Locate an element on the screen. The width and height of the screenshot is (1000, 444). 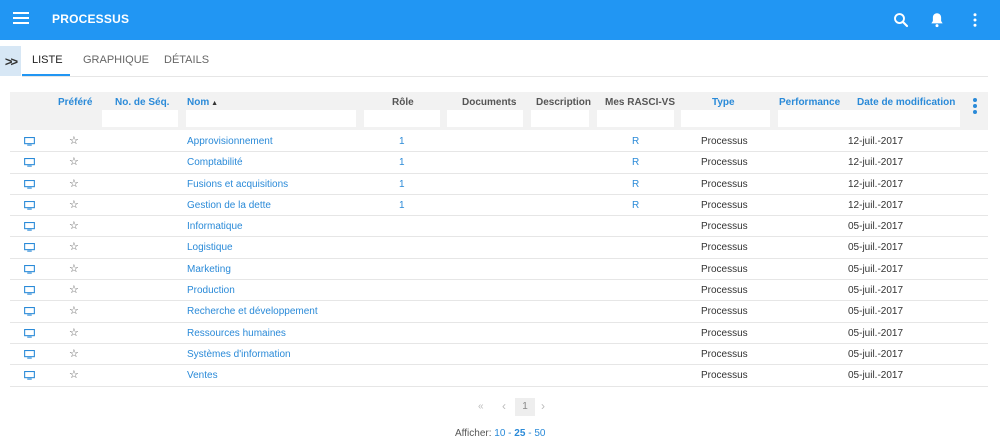
col-role: Rôle is located at coordinates (403, 102).